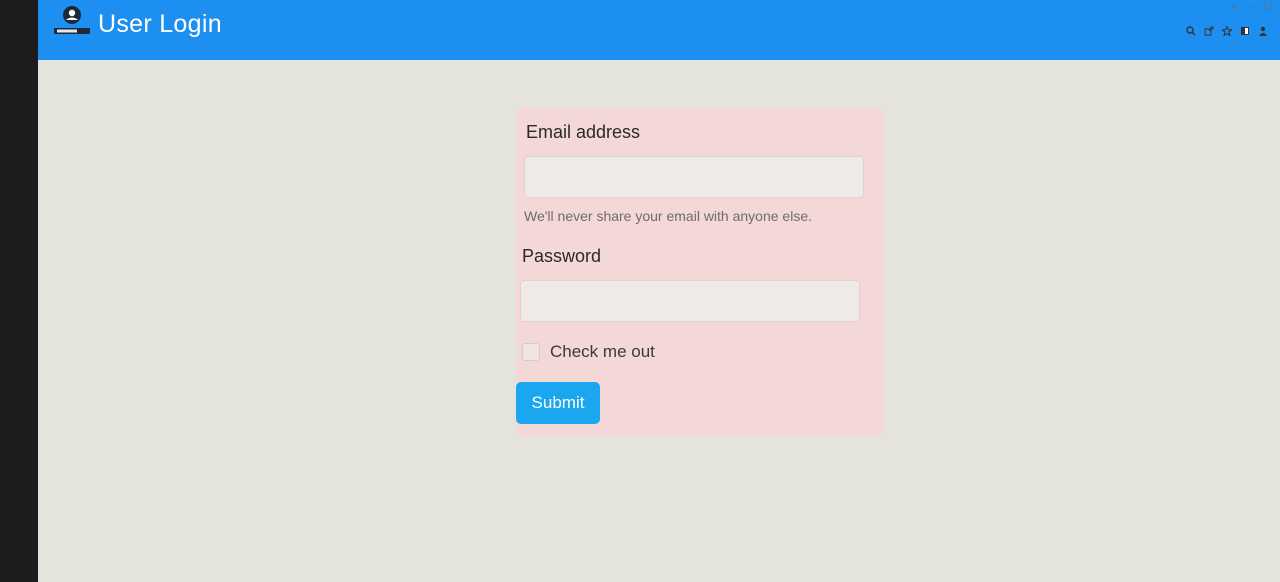 The width and height of the screenshot is (1280, 582). What do you see at coordinates (602, 352) in the screenshot?
I see `remember-checkbox-label: Check me out` at bounding box center [602, 352].